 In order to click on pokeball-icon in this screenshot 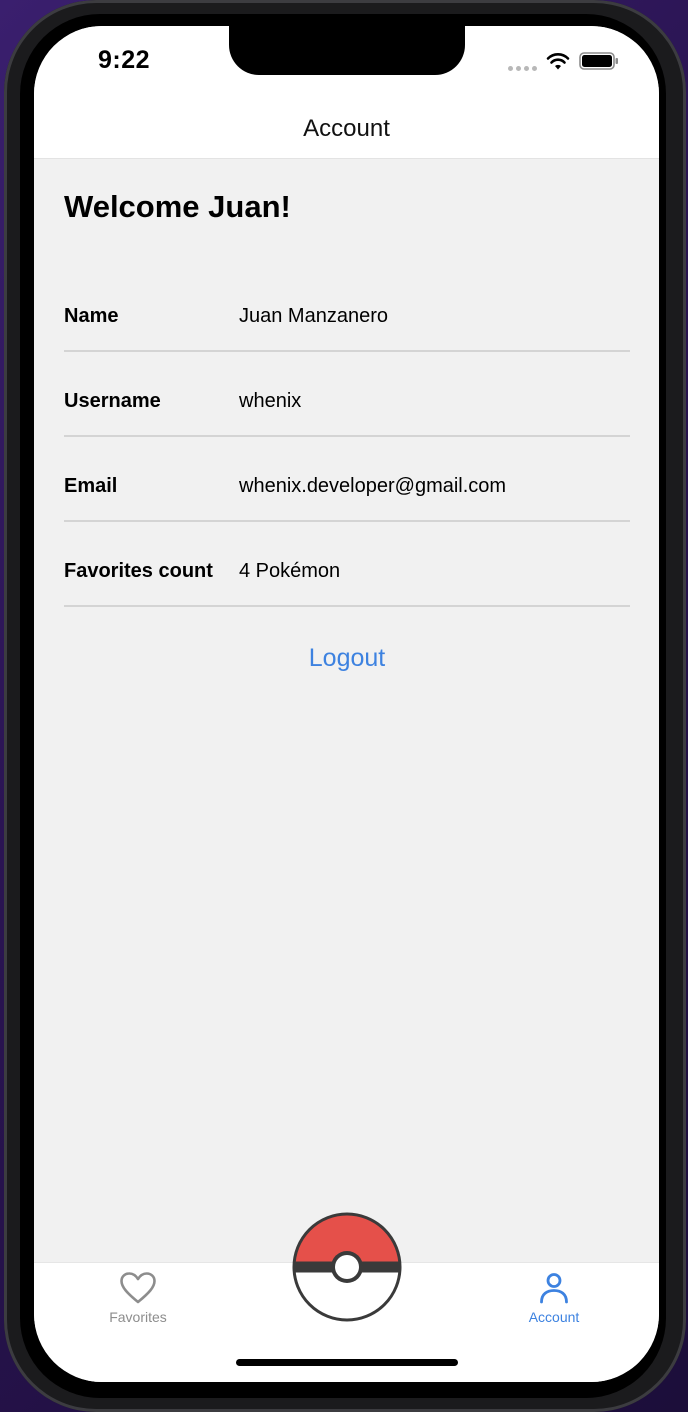, I will do `click(347, 1267)`.